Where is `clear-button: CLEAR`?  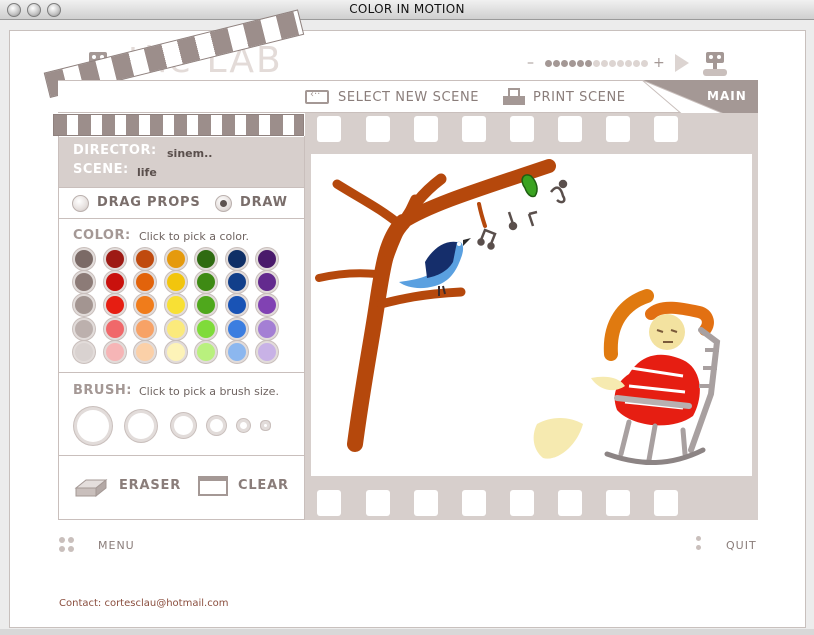
clear-button: CLEAR is located at coordinates (263, 485).